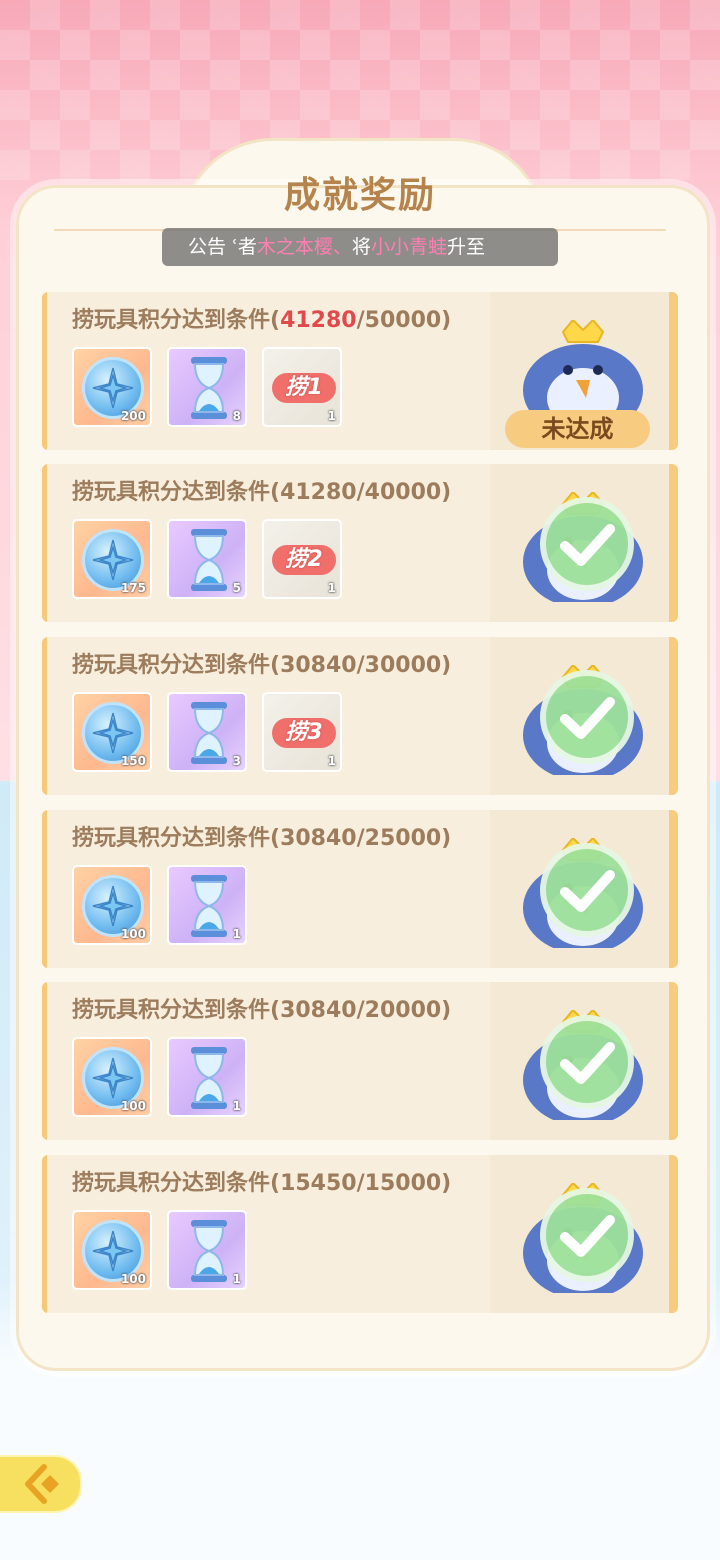 The image size is (720, 1560). Describe the element at coordinates (244, 247) in the screenshot. I see `notice-text-0: ʿ者` at that location.